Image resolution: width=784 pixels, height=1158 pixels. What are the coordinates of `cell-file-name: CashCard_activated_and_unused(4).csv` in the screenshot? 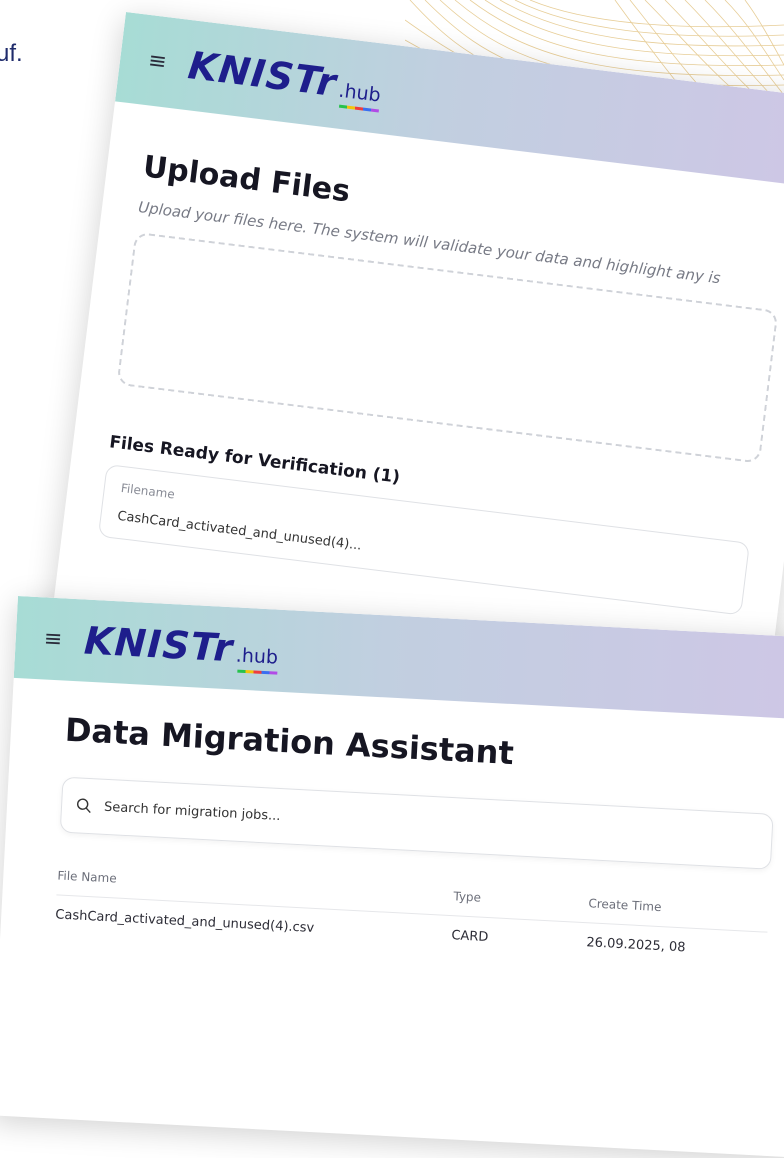 It's located at (184, 921).